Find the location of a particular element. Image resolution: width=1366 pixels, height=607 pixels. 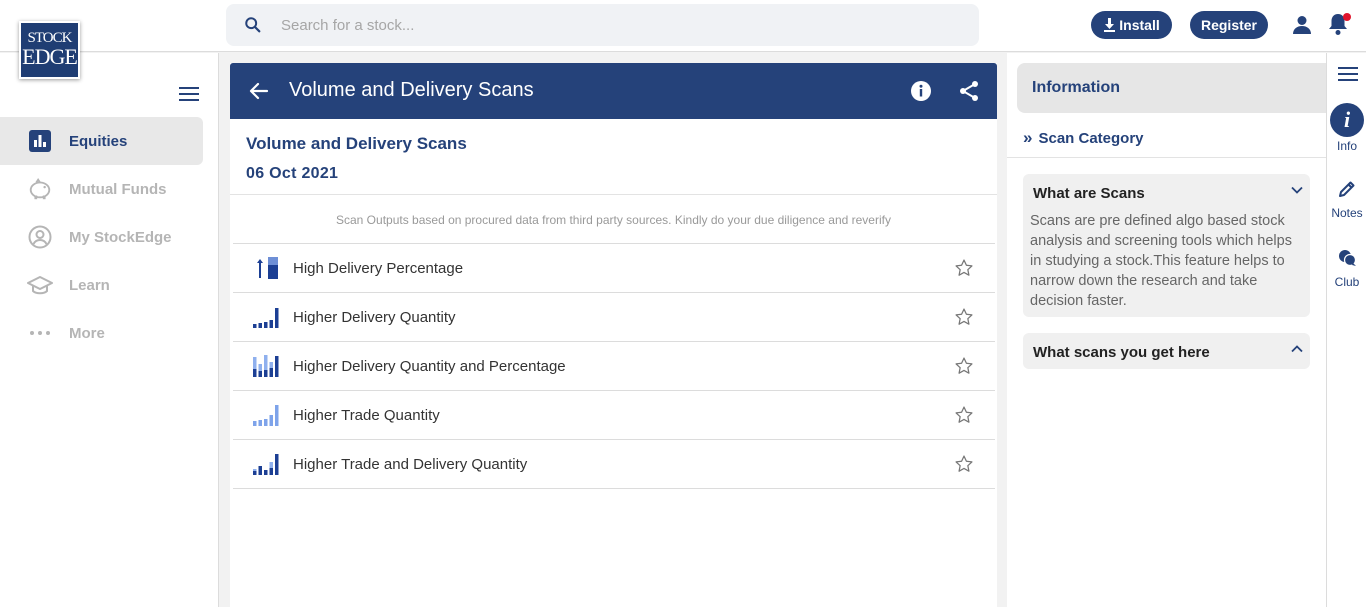

scan-item-higher-trade-quantity: Higher Trade Quantity is located at coordinates (614, 415).